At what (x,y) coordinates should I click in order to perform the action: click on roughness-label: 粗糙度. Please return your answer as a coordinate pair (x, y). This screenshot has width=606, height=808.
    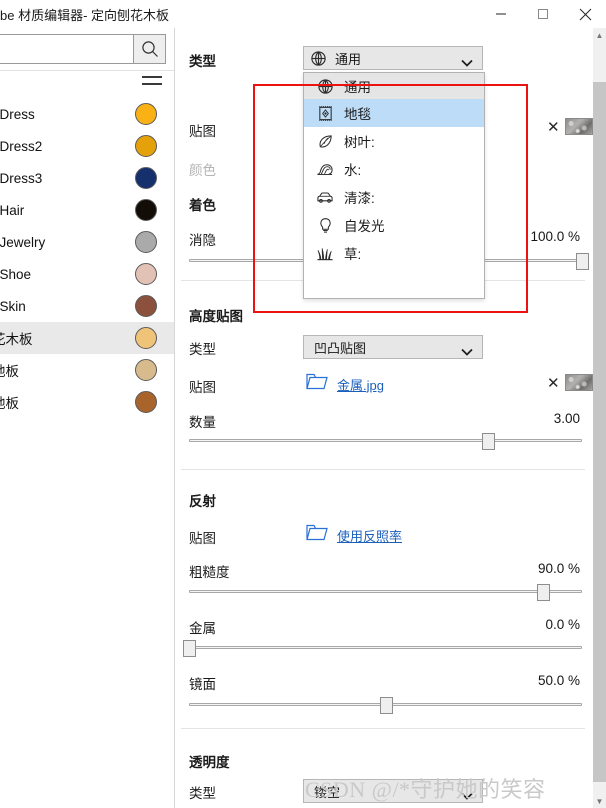
    Looking at the image, I should click on (209, 572).